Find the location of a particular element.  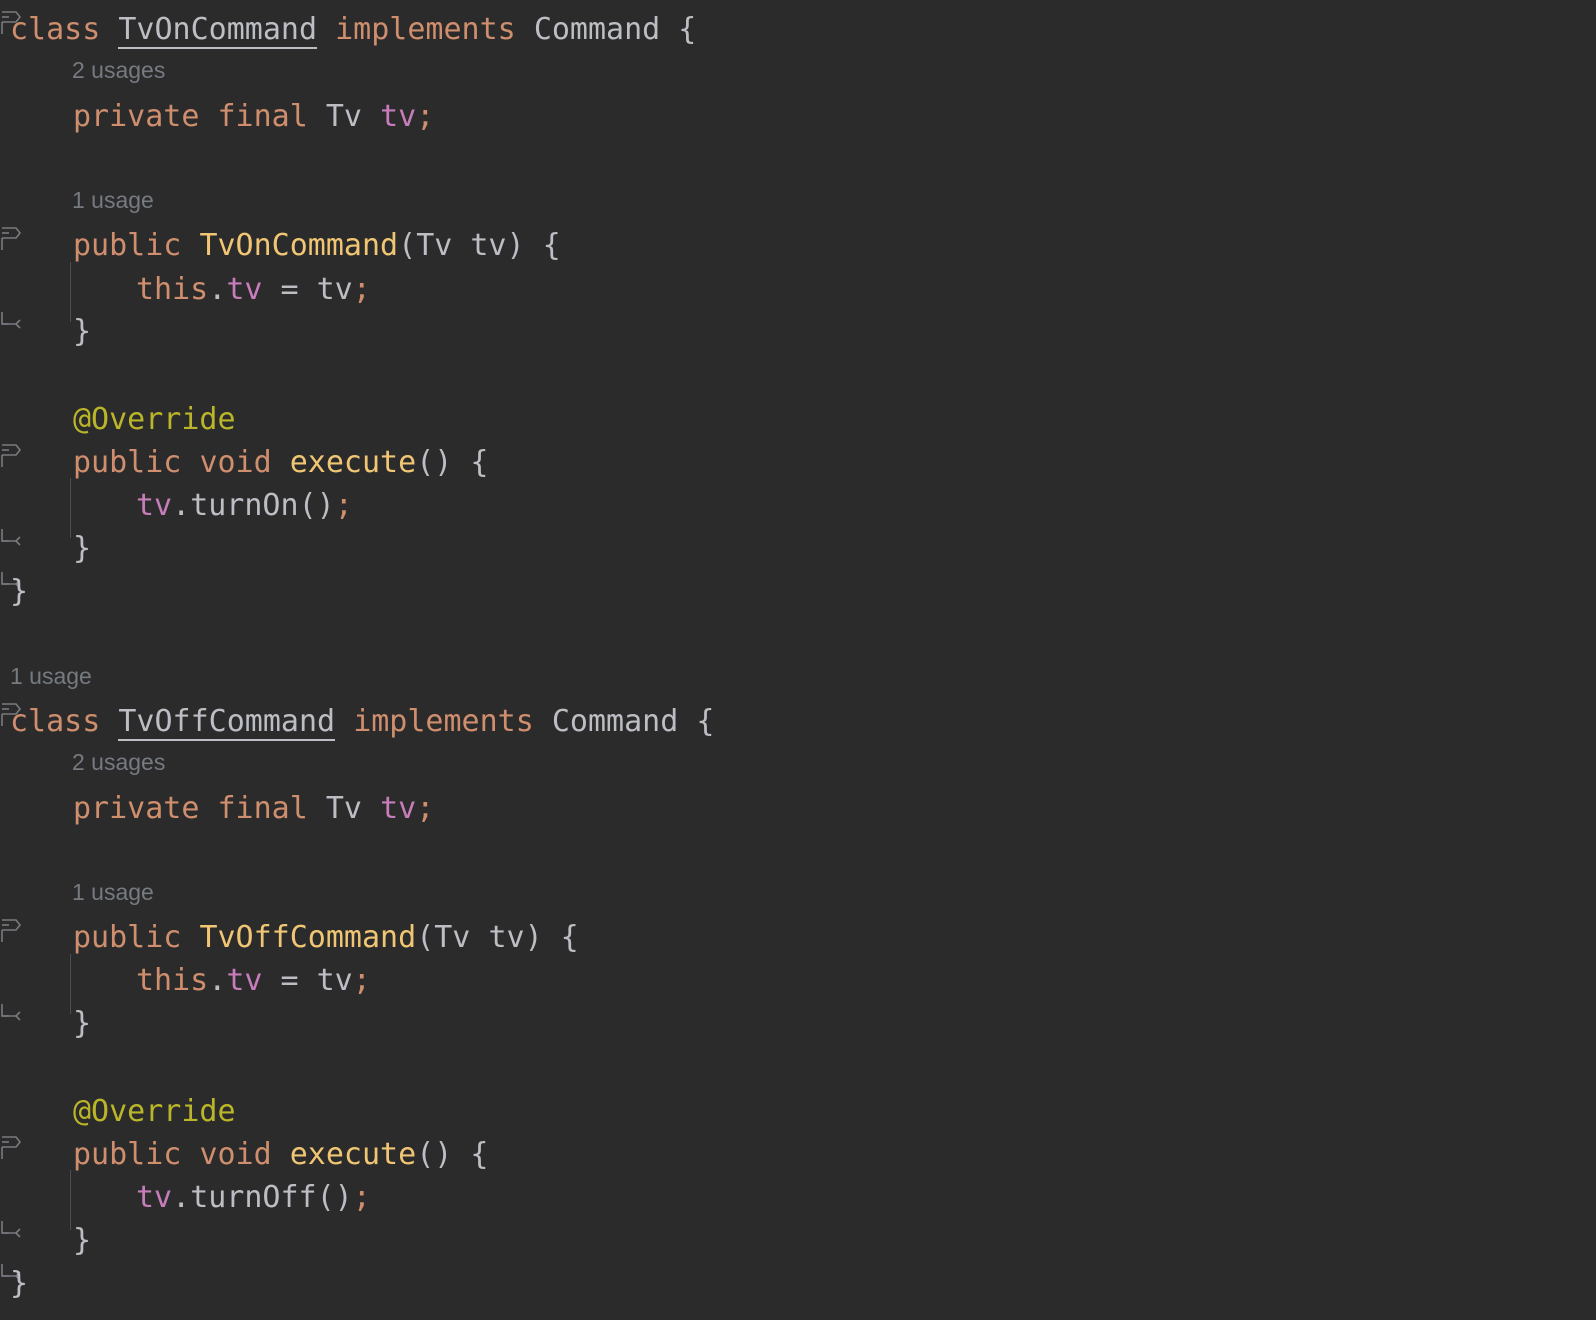

code-line: class TvOffCommand implements Command { is located at coordinates (362, 722).